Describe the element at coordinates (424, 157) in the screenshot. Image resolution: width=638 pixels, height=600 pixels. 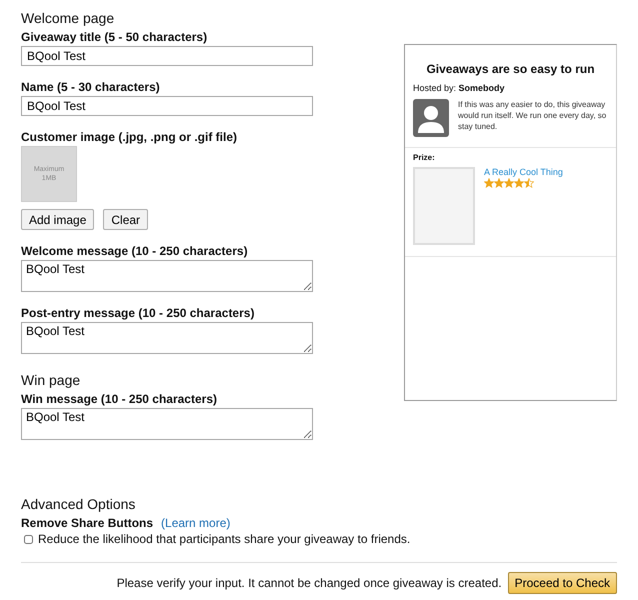
I see `prize-label: Prize:` at that location.